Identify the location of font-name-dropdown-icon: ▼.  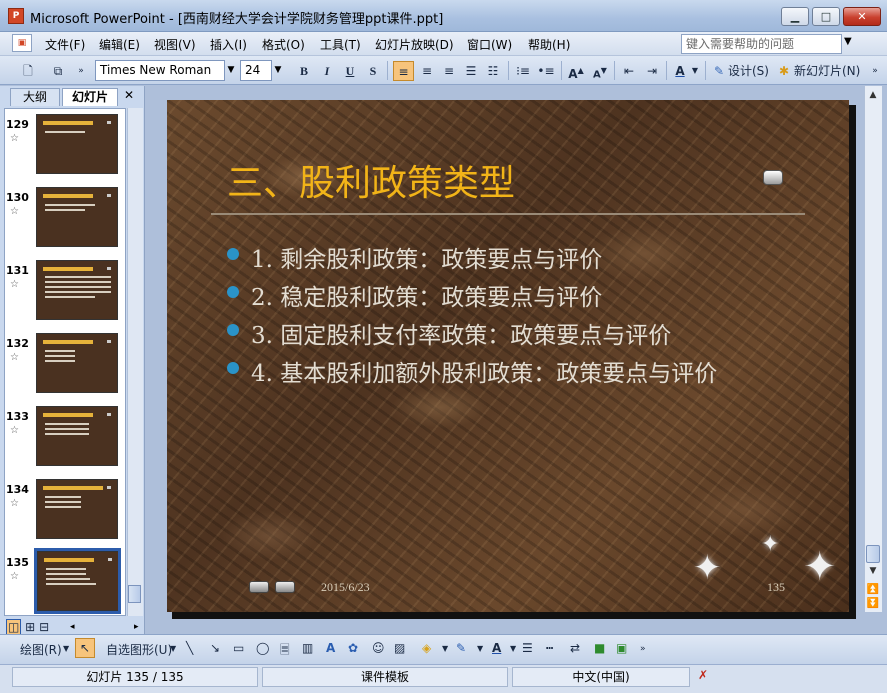
(231, 70).